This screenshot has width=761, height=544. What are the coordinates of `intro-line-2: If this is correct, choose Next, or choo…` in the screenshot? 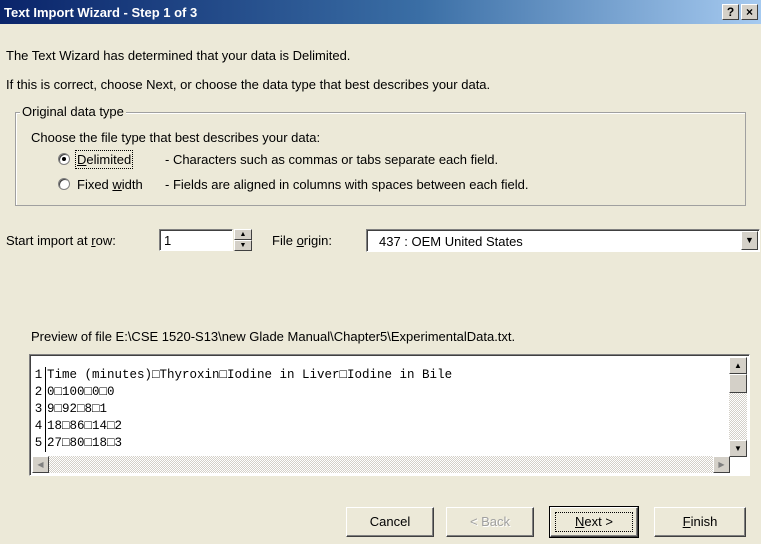 It's located at (248, 84).